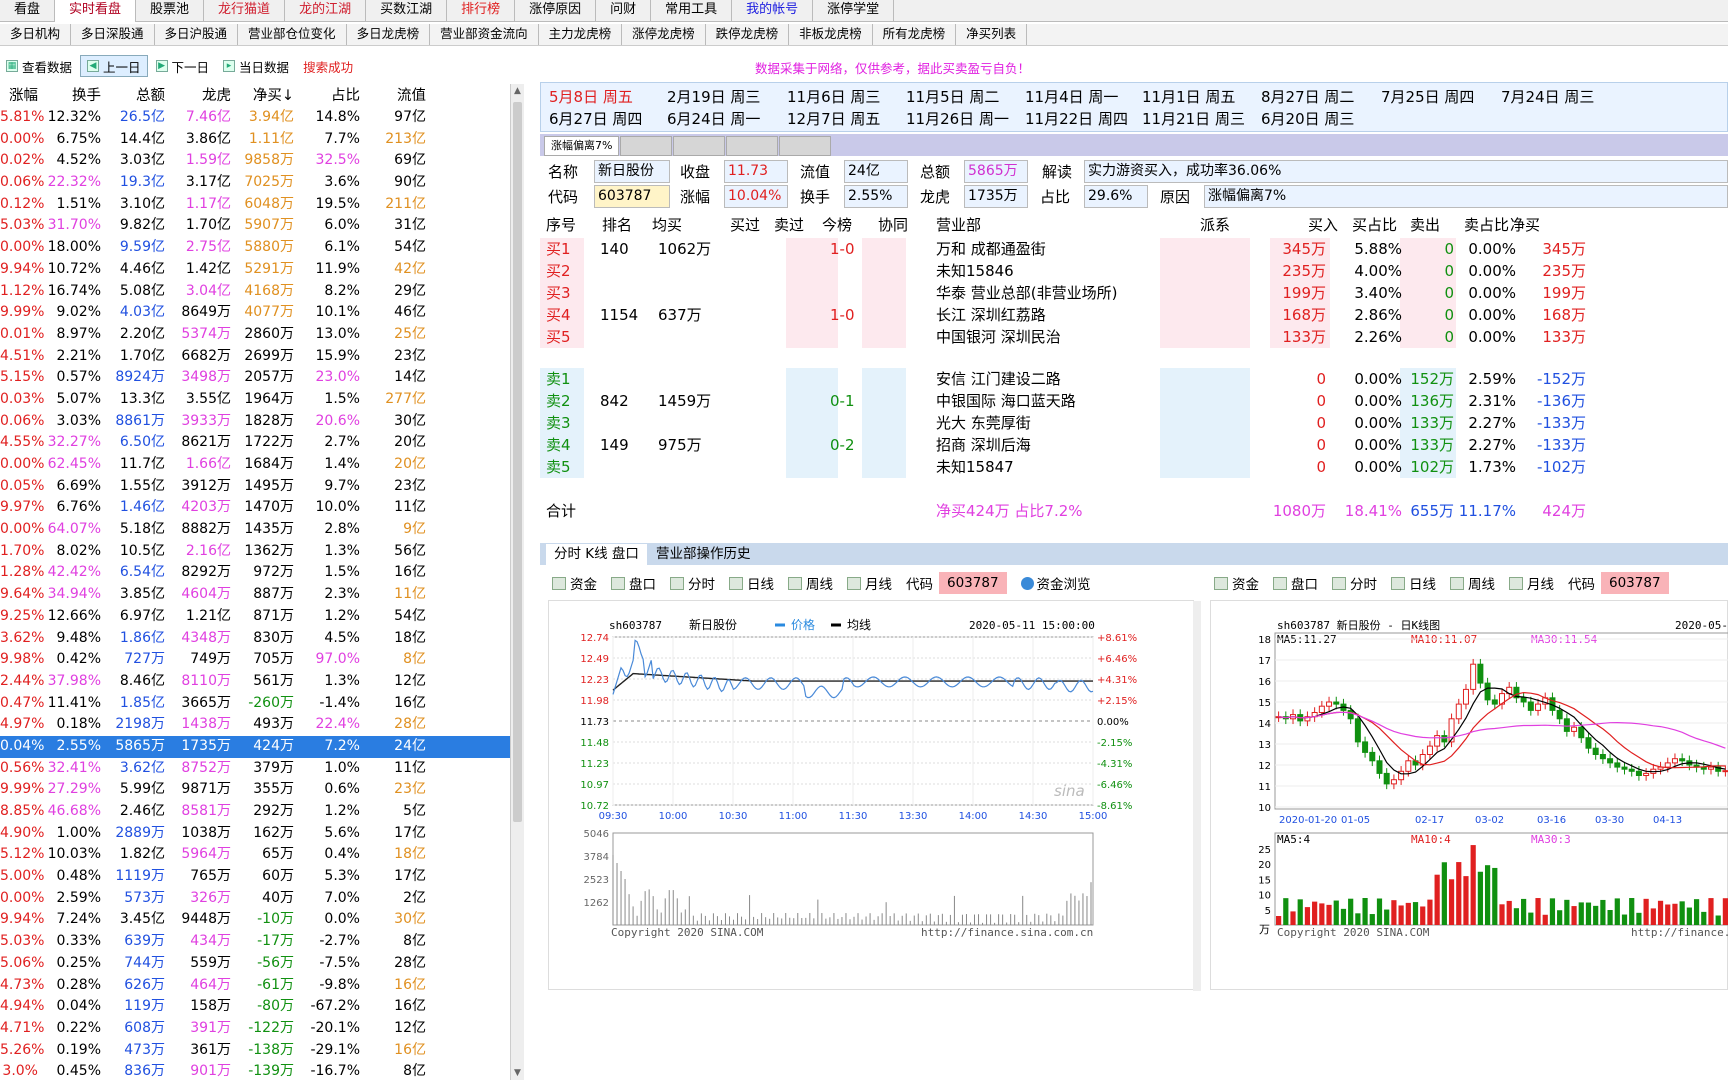 The height and width of the screenshot is (1080, 1728). Describe the element at coordinates (260, 855) in the screenshot. I see `table-row: 5.12% 10.03% 1.82亿 5964万 65万 0.4% 18亿` at that location.